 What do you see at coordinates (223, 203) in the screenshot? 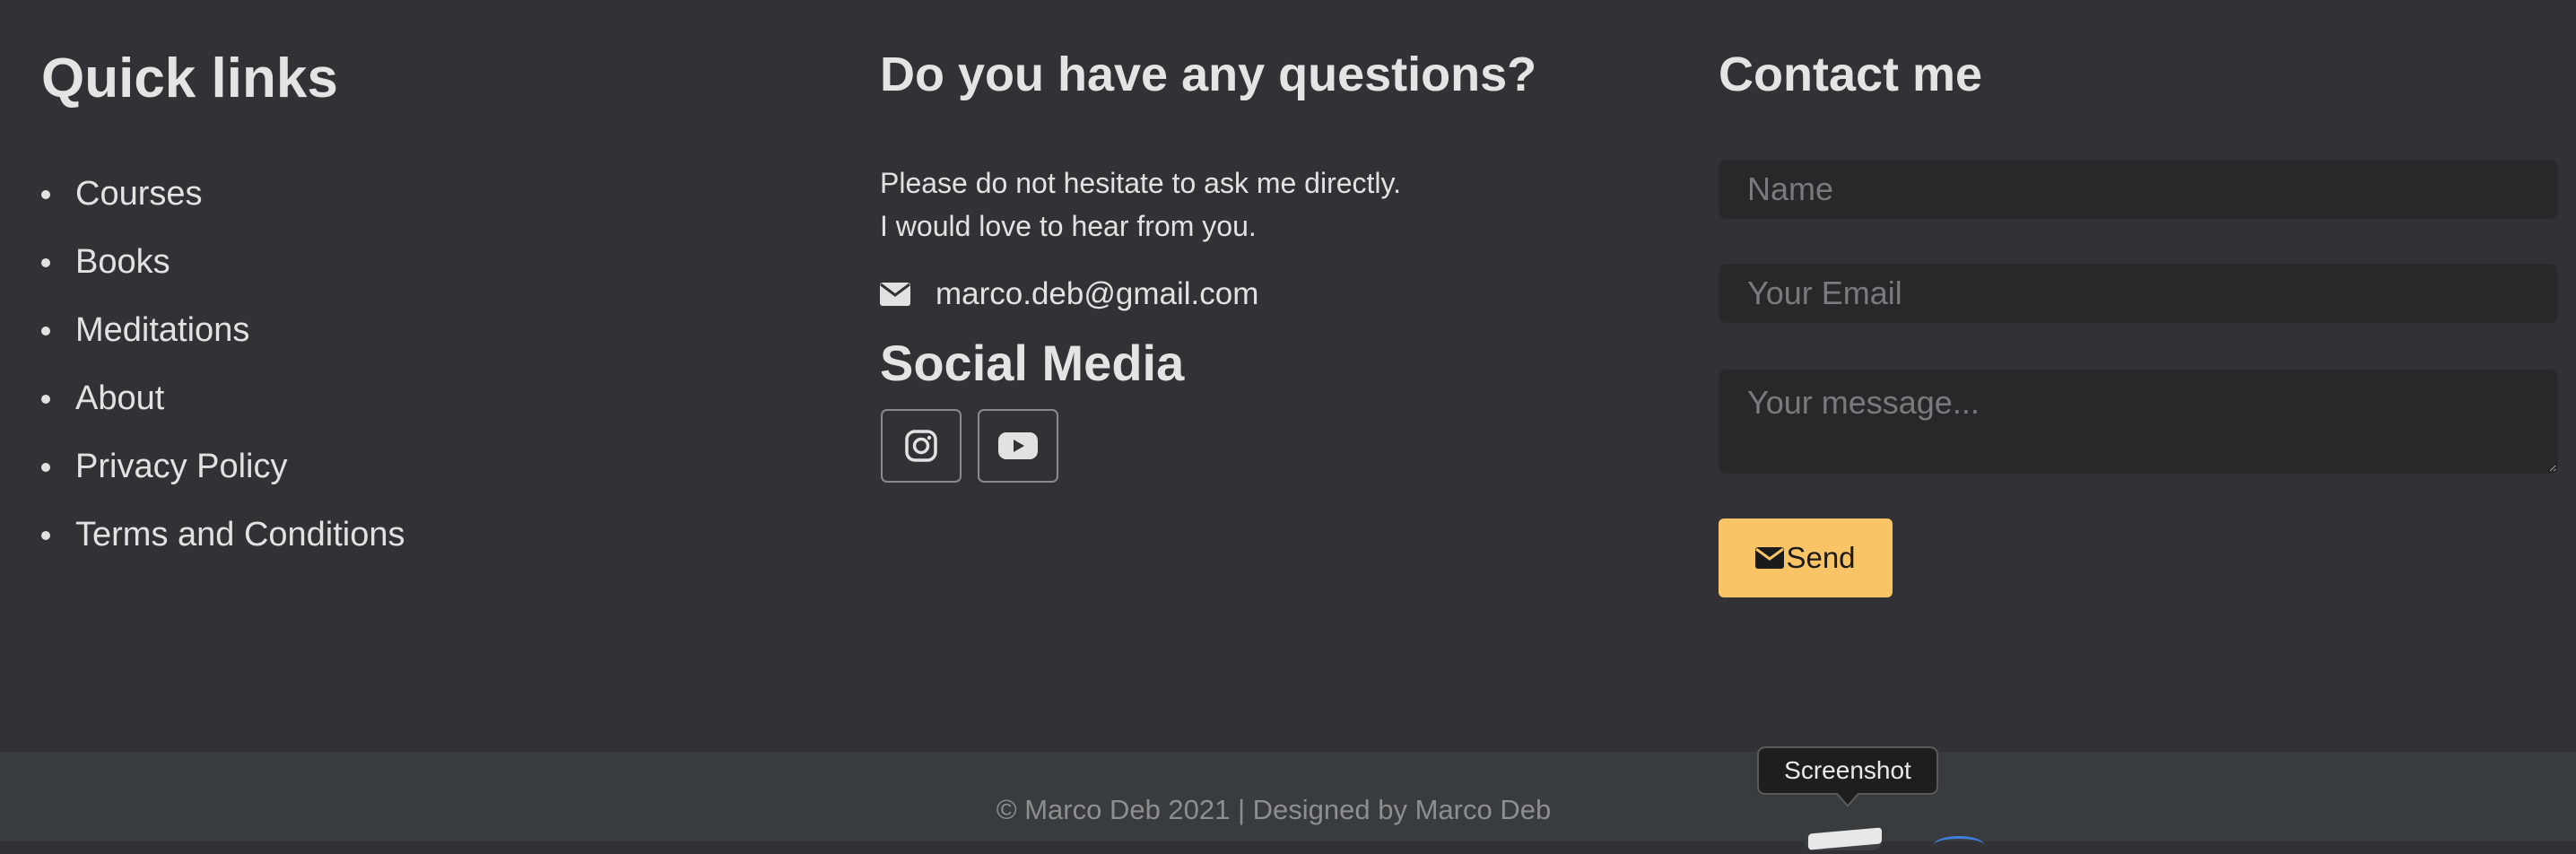
I see `list-item: Courses` at bounding box center [223, 203].